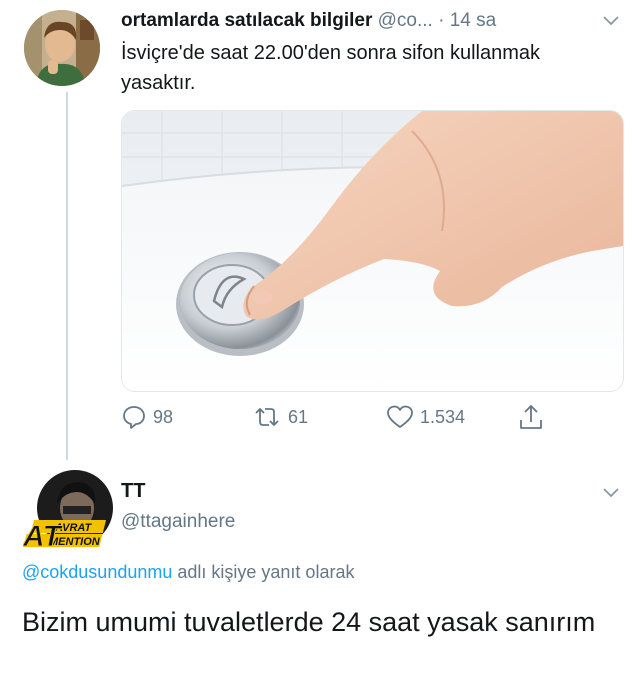  What do you see at coordinates (133, 491) in the screenshot?
I see `author-name: TT` at bounding box center [133, 491].